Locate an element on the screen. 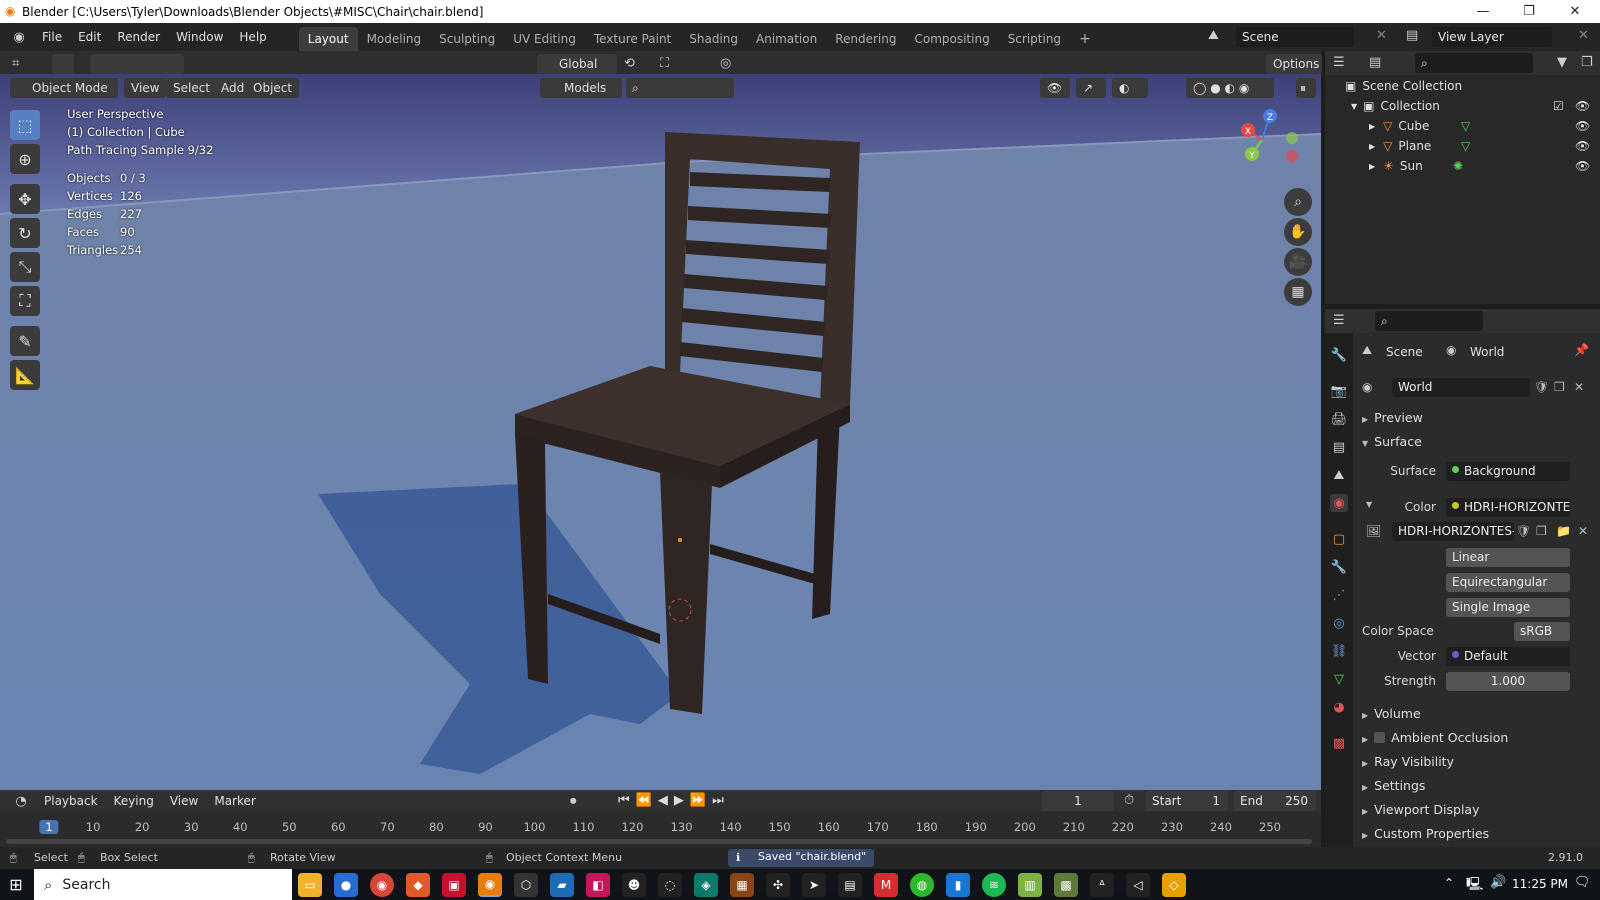  app-icon: ◧ is located at coordinates (598, 884).